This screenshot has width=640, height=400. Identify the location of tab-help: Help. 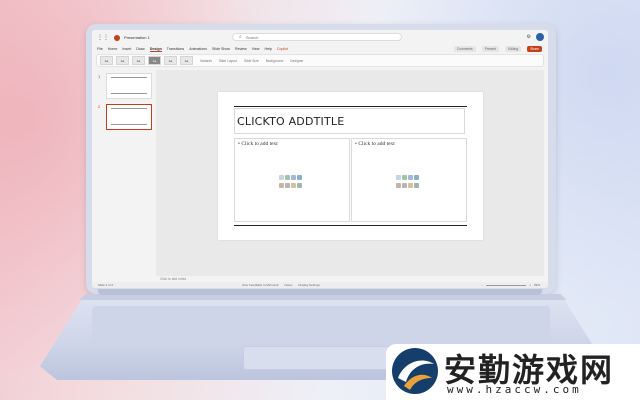
(268, 49).